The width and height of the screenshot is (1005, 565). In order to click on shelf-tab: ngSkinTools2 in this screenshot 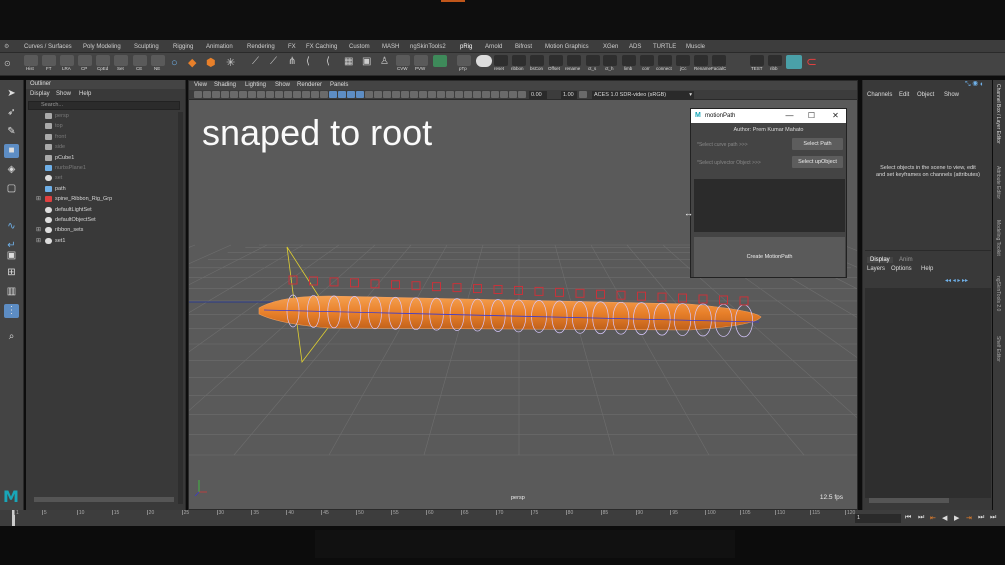, I will do `click(428, 47)`.